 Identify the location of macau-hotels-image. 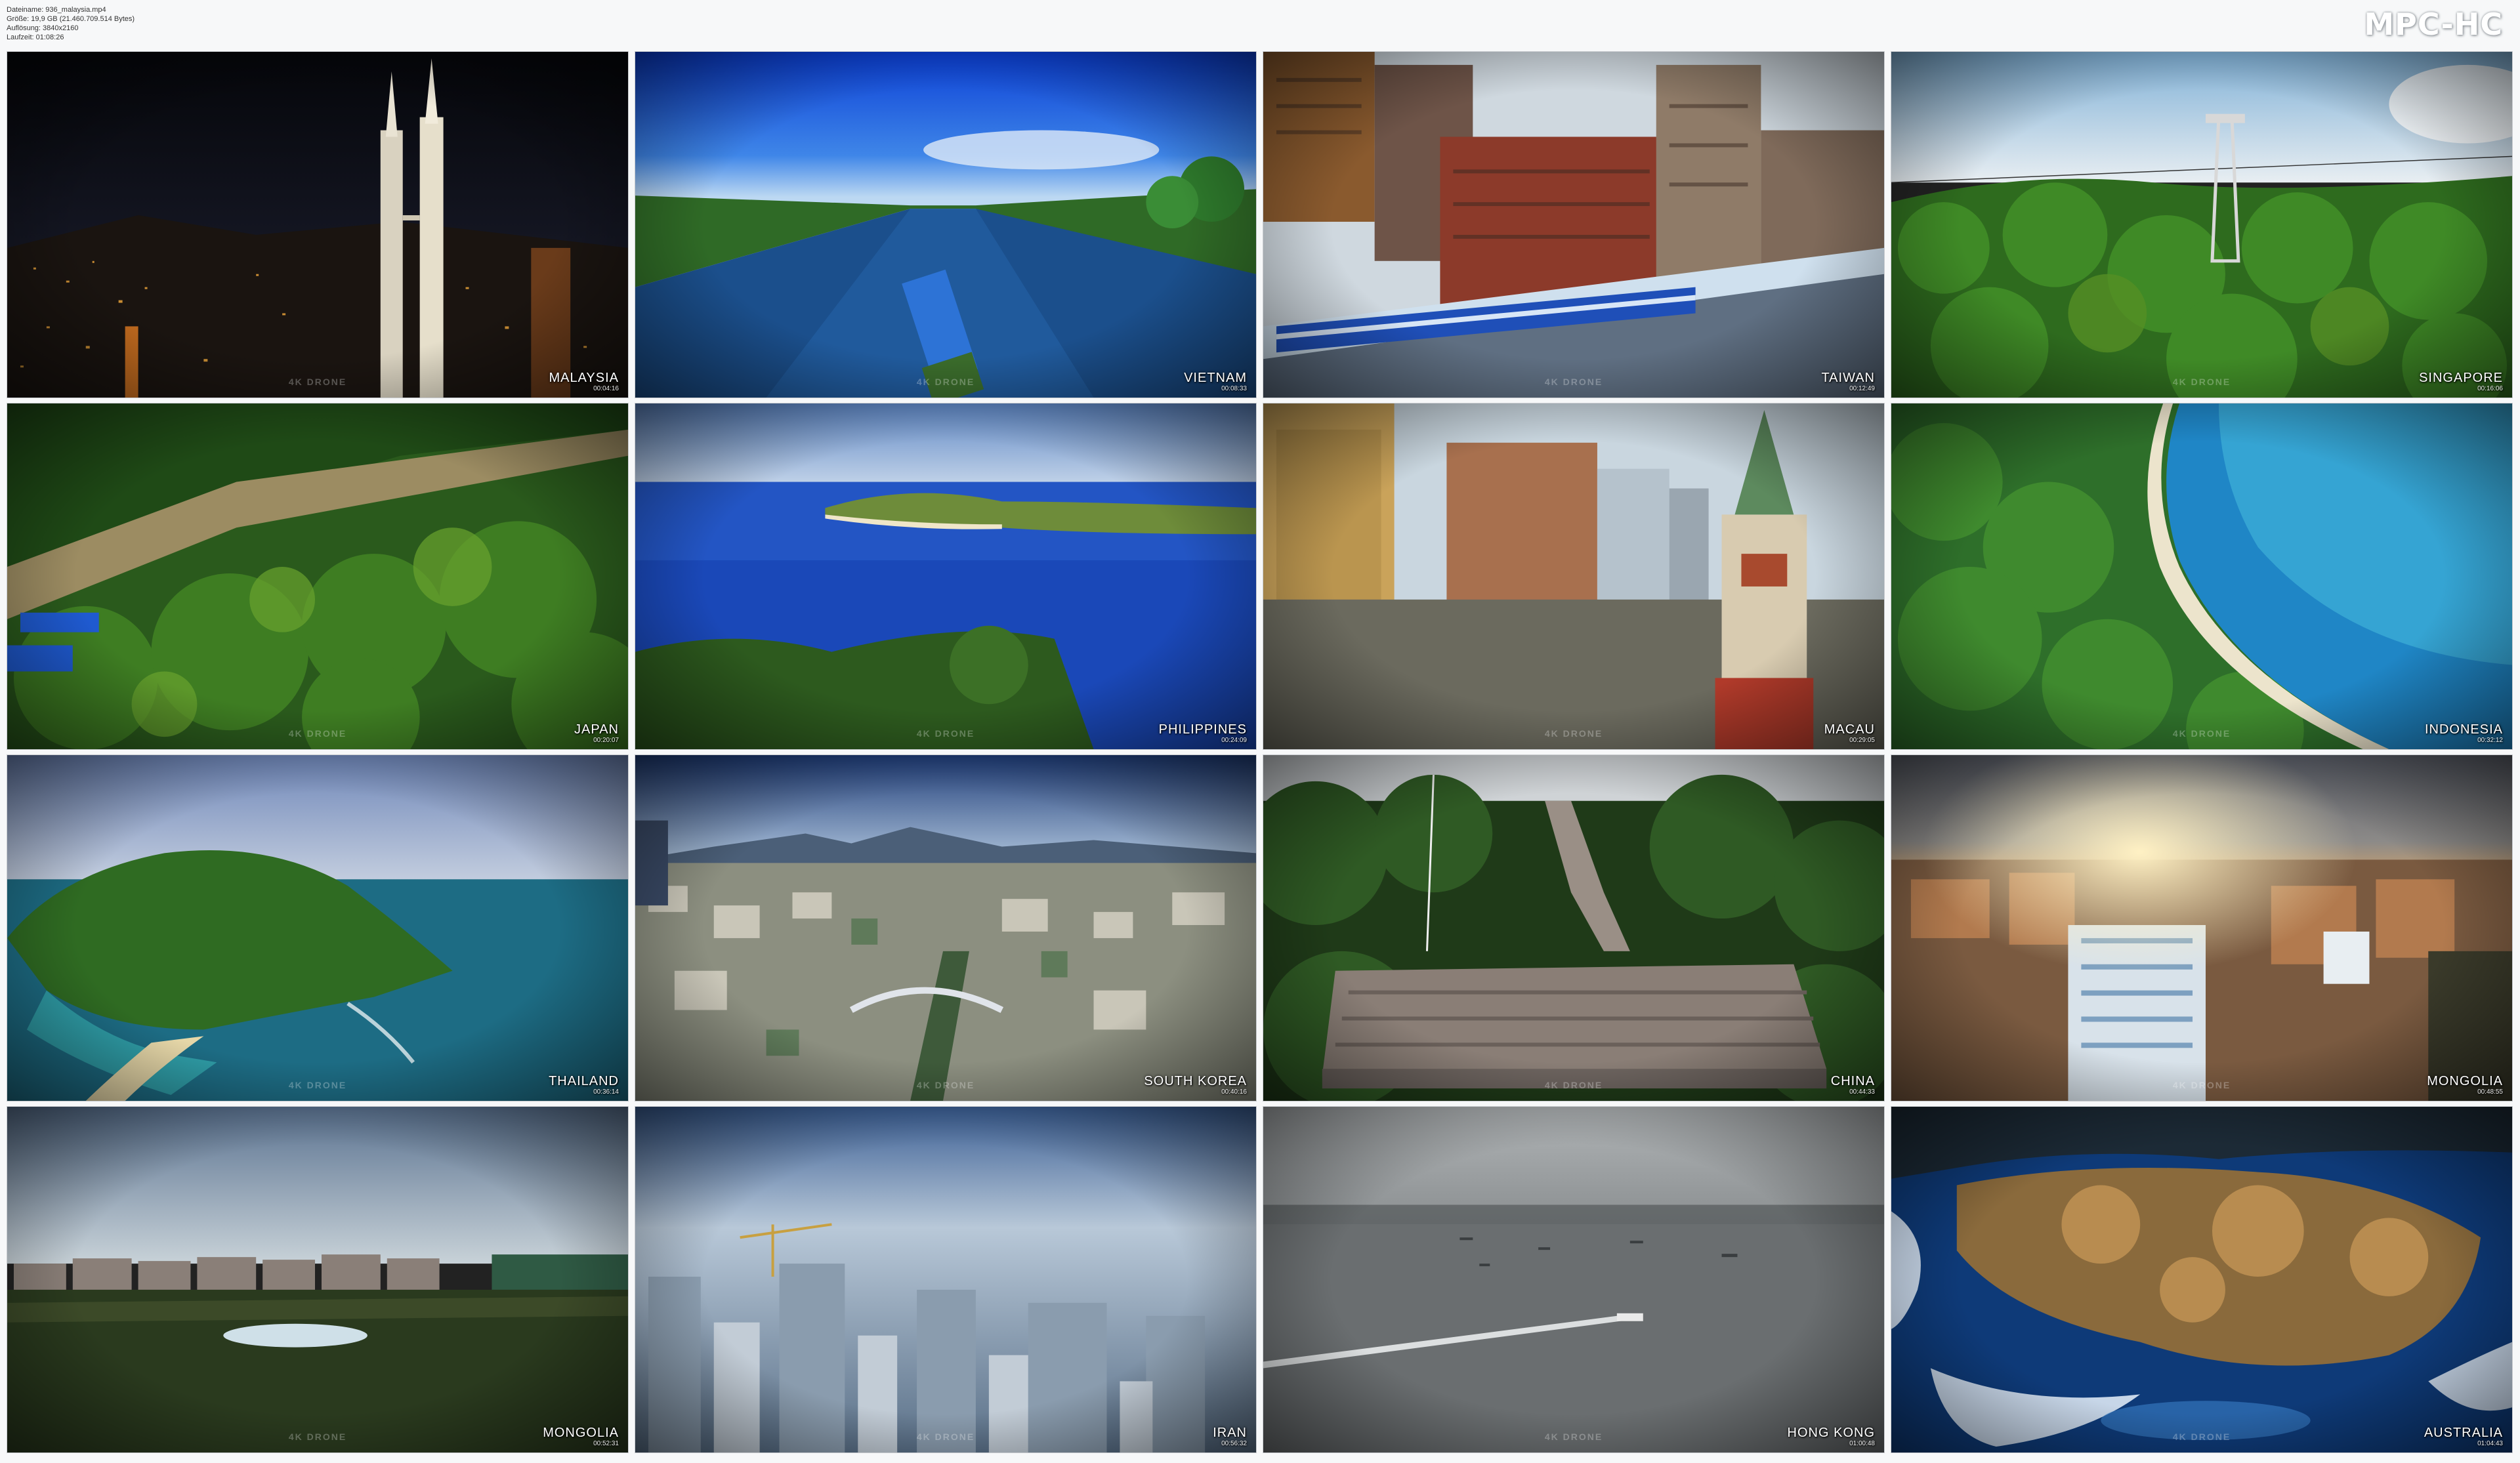
(1573, 576).